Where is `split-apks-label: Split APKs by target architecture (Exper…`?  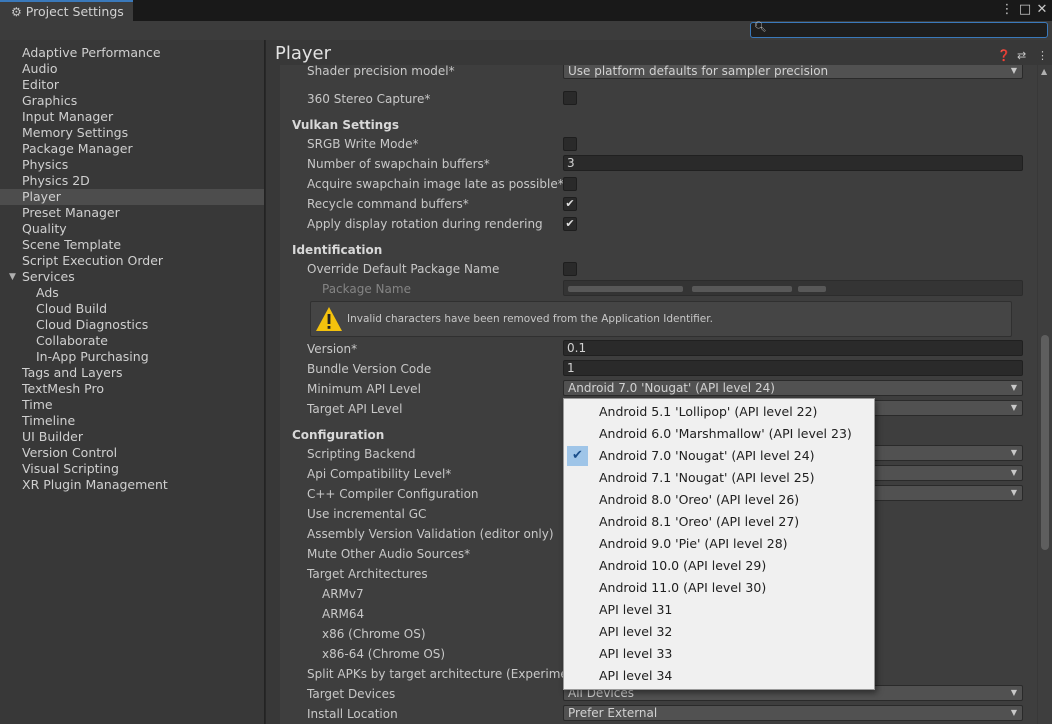 split-apks-label: Split APKs by target architecture (Exper… is located at coordinates (435, 674).